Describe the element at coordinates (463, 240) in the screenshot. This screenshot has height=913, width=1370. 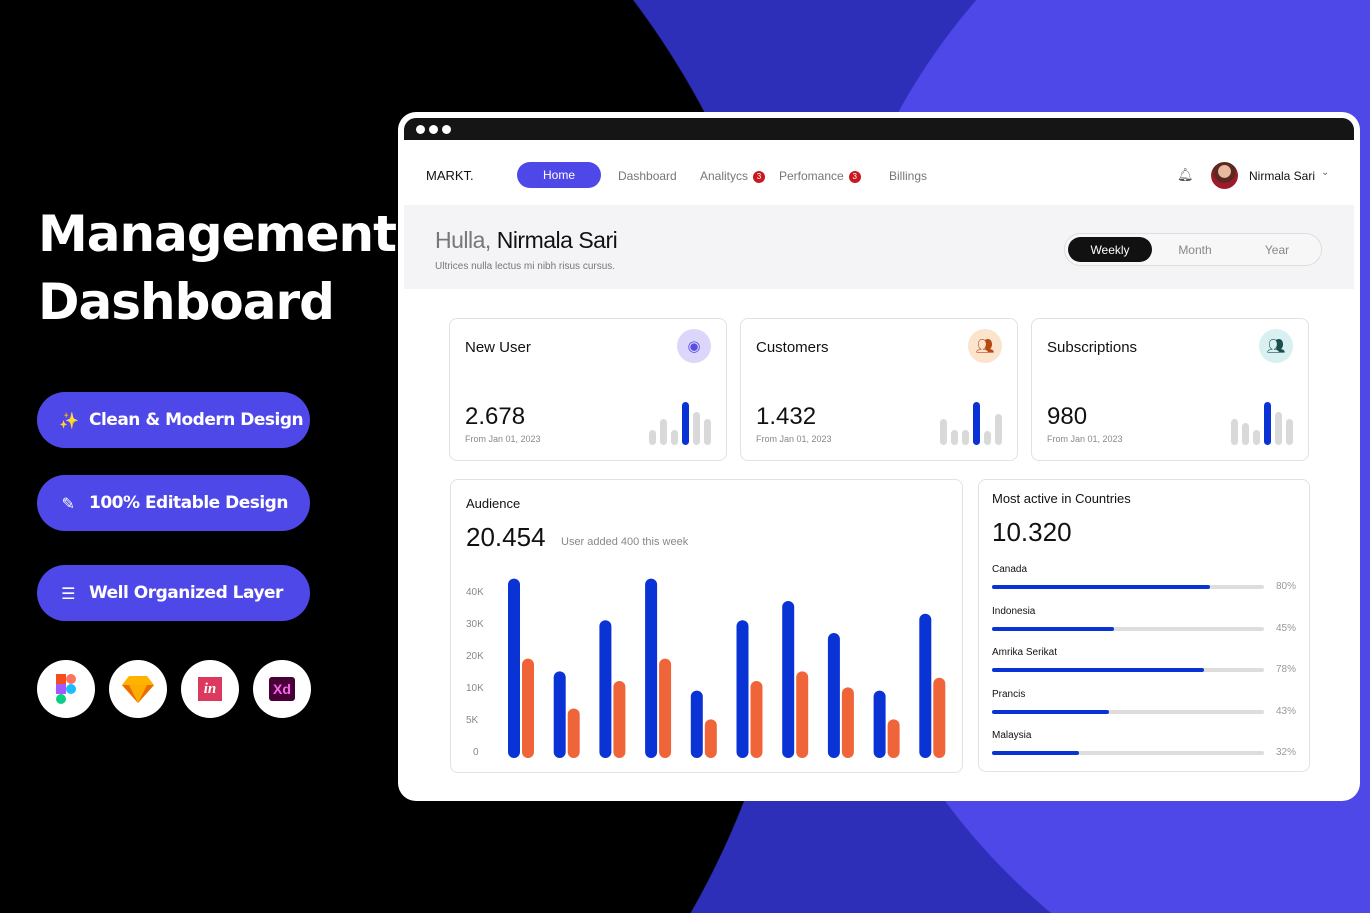
I see `greeting-prefix: Hulla,` at that location.